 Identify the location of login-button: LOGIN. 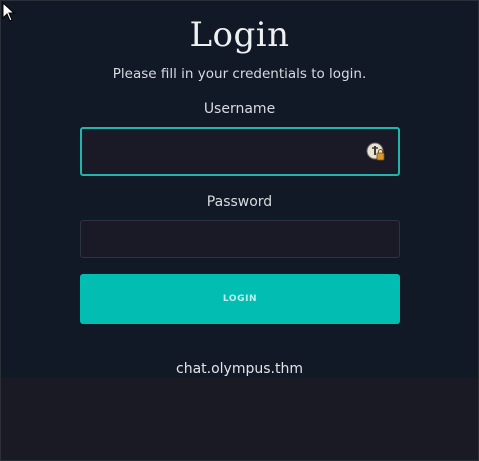
(240, 299).